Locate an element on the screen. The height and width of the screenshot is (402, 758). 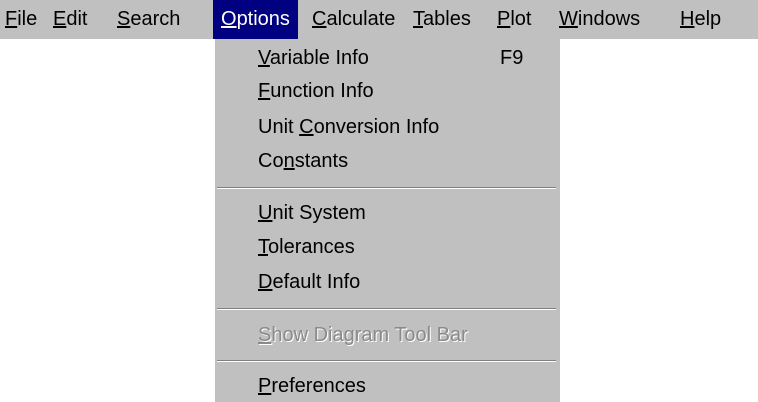
menu-item-label: olerances is located at coordinates (311, 247).